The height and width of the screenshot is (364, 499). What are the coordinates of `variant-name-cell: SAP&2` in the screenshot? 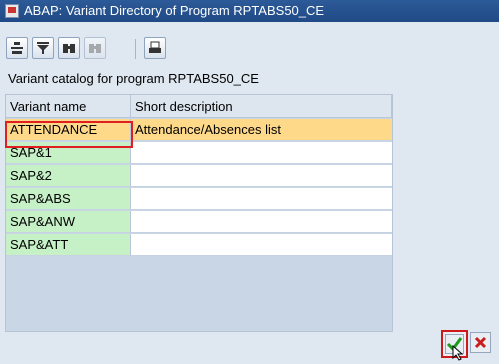 It's located at (68, 176).